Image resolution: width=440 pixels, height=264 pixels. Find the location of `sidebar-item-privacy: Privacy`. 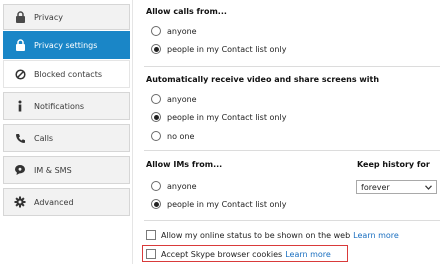

sidebar-item-privacy: Privacy is located at coordinates (66, 17).